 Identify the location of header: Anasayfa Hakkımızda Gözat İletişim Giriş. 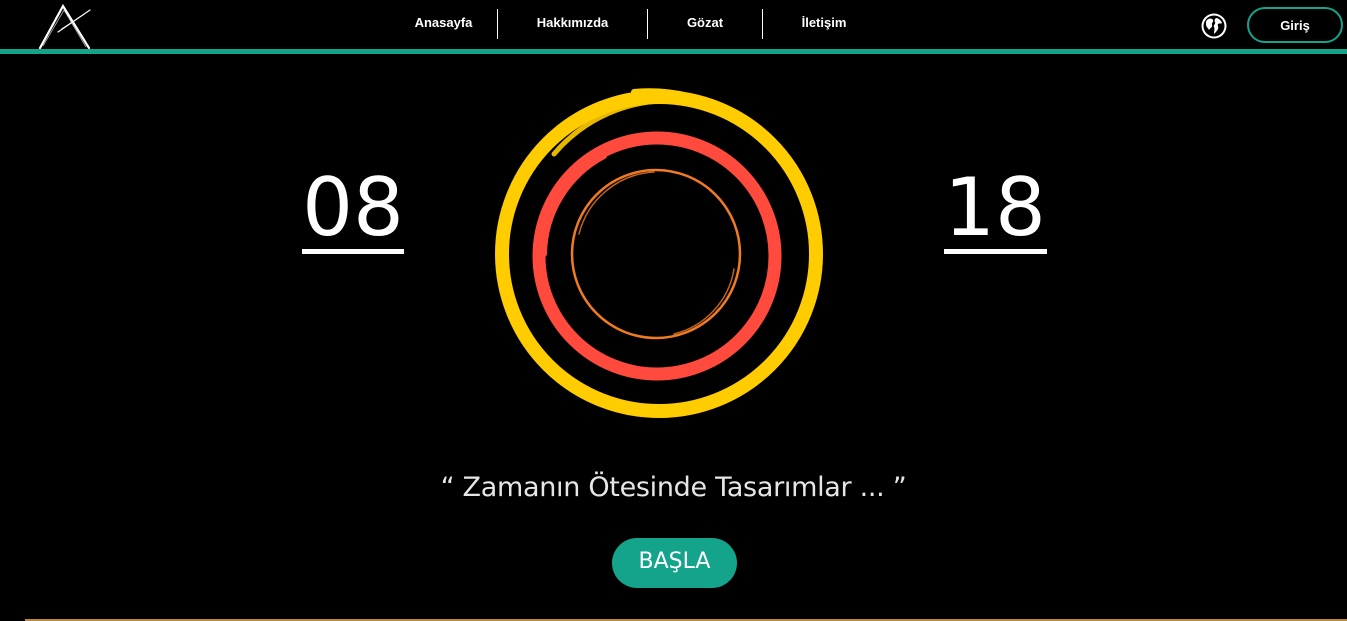
(673, 25).